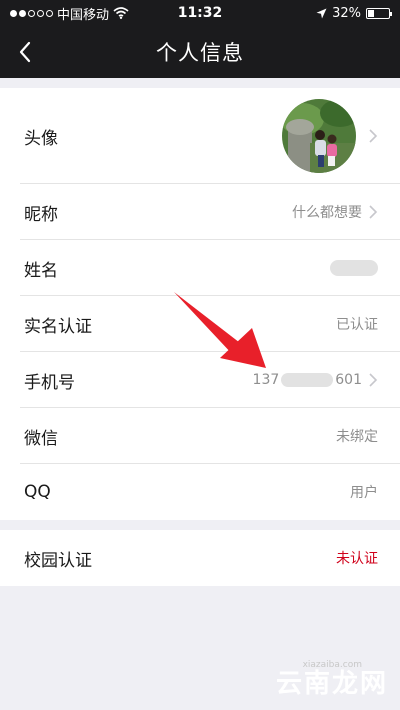 The height and width of the screenshot is (710, 400). Describe the element at coordinates (41, 138) in the screenshot. I see `avatar-label: 头像` at that location.